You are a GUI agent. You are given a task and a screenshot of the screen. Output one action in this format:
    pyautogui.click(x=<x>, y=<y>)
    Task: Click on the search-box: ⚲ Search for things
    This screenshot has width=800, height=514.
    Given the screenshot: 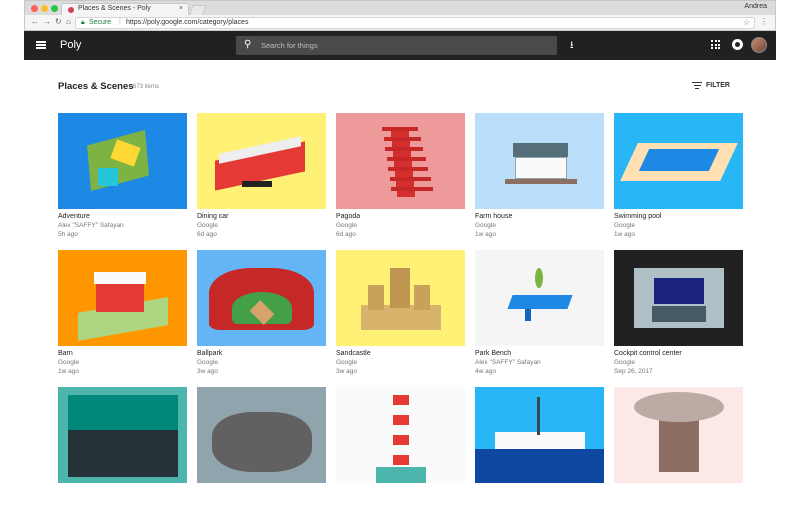 What is the action you would take?
    pyautogui.click(x=396, y=45)
    